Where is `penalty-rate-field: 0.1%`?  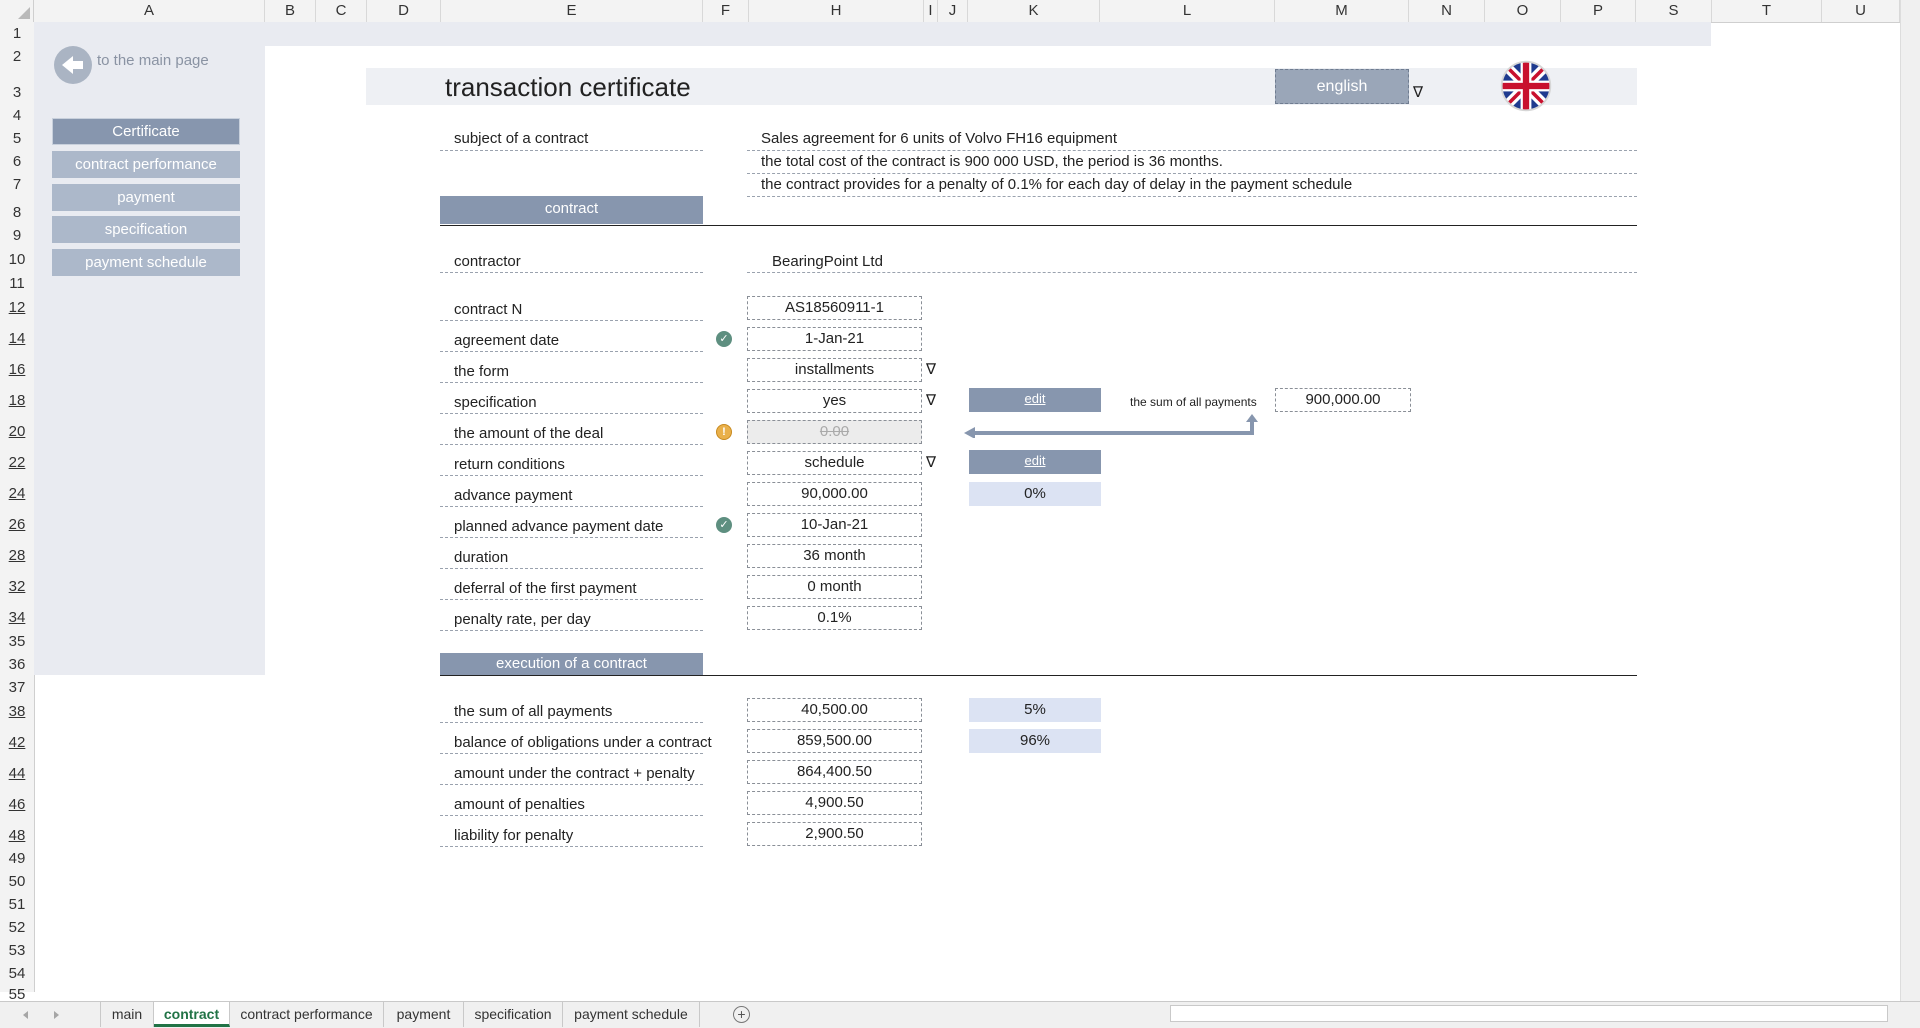
penalty-rate-field: 0.1% is located at coordinates (834, 618).